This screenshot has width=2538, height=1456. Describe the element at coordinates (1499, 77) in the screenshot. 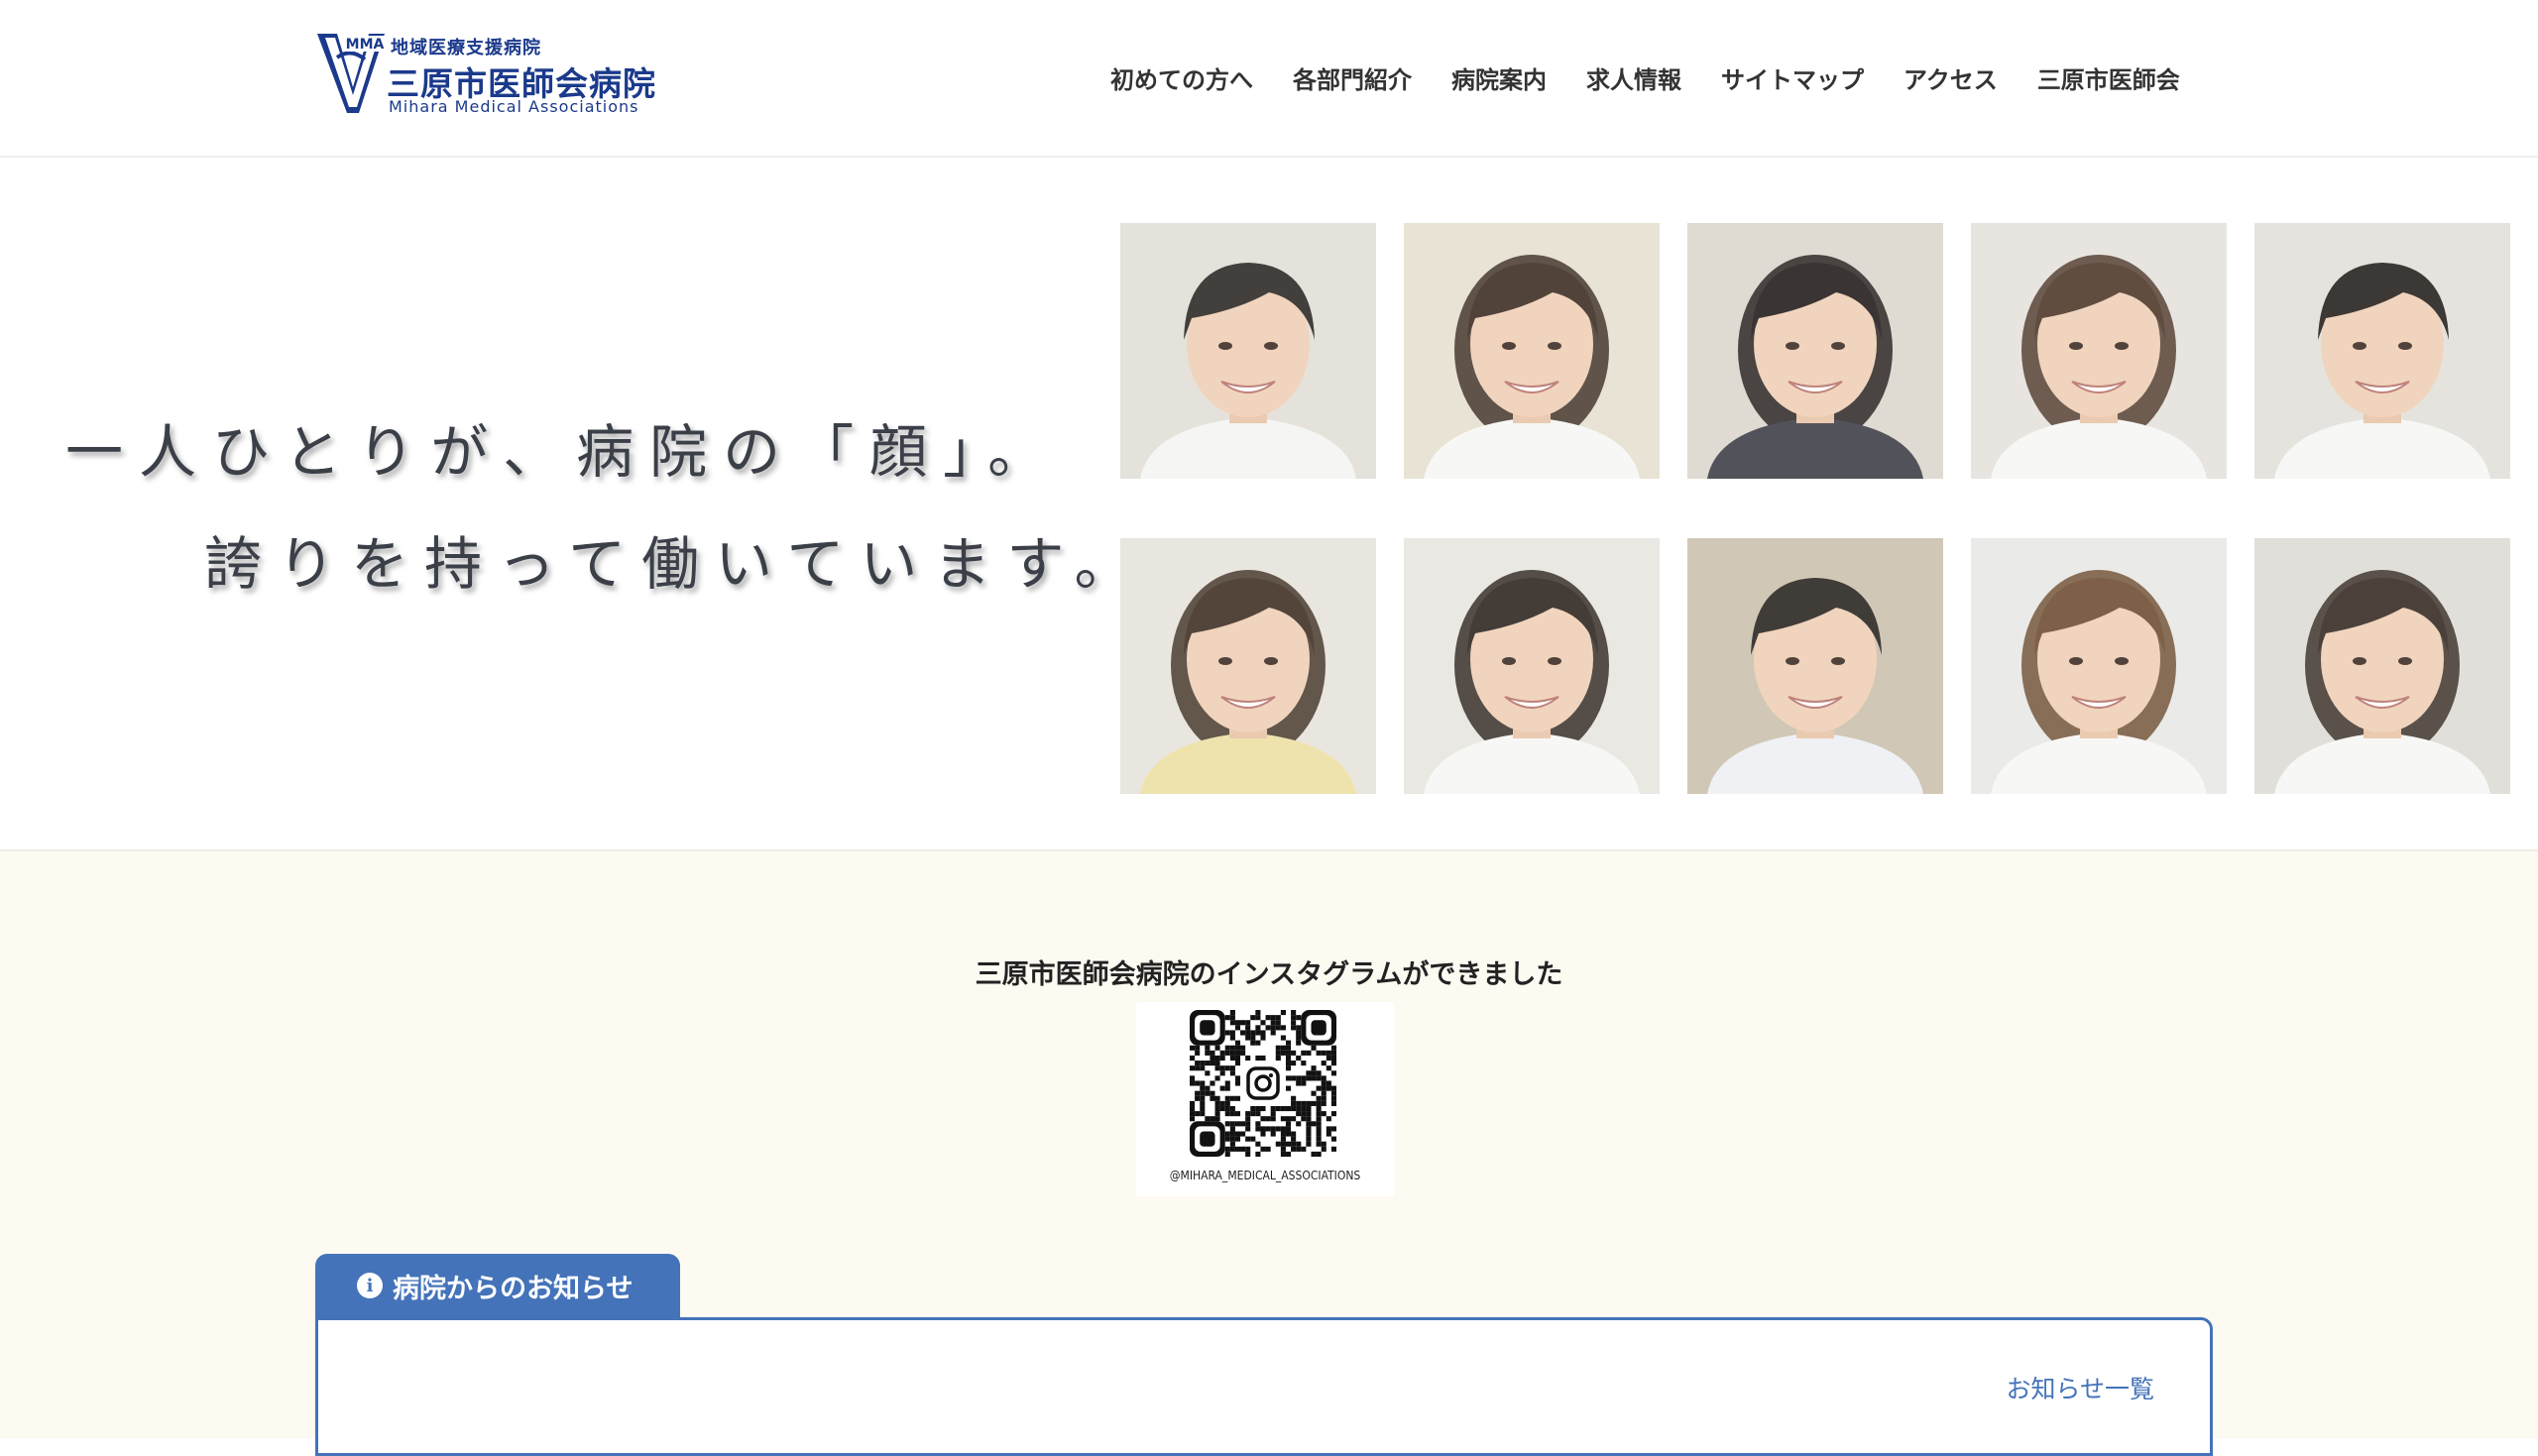

I see `nav-hospital-guide: 病院案内` at that location.